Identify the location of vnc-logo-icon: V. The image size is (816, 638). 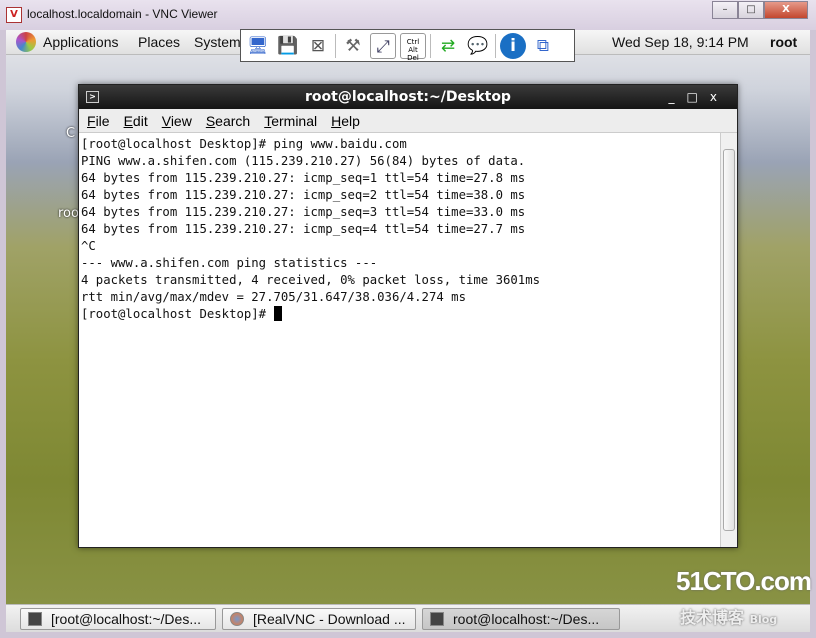
(14, 15).